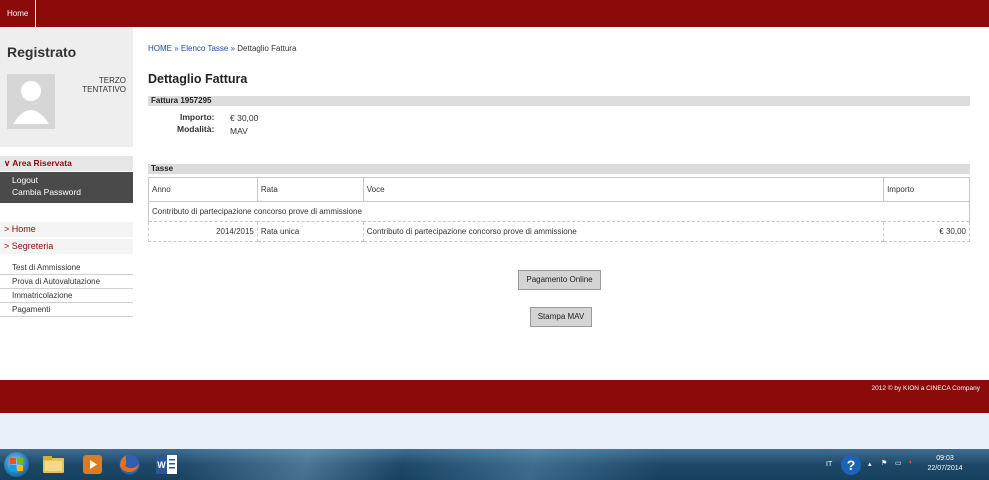  Describe the element at coordinates (32, 246) in the screenshot. I see `sidebar-item-label: Segreteria` at that location.